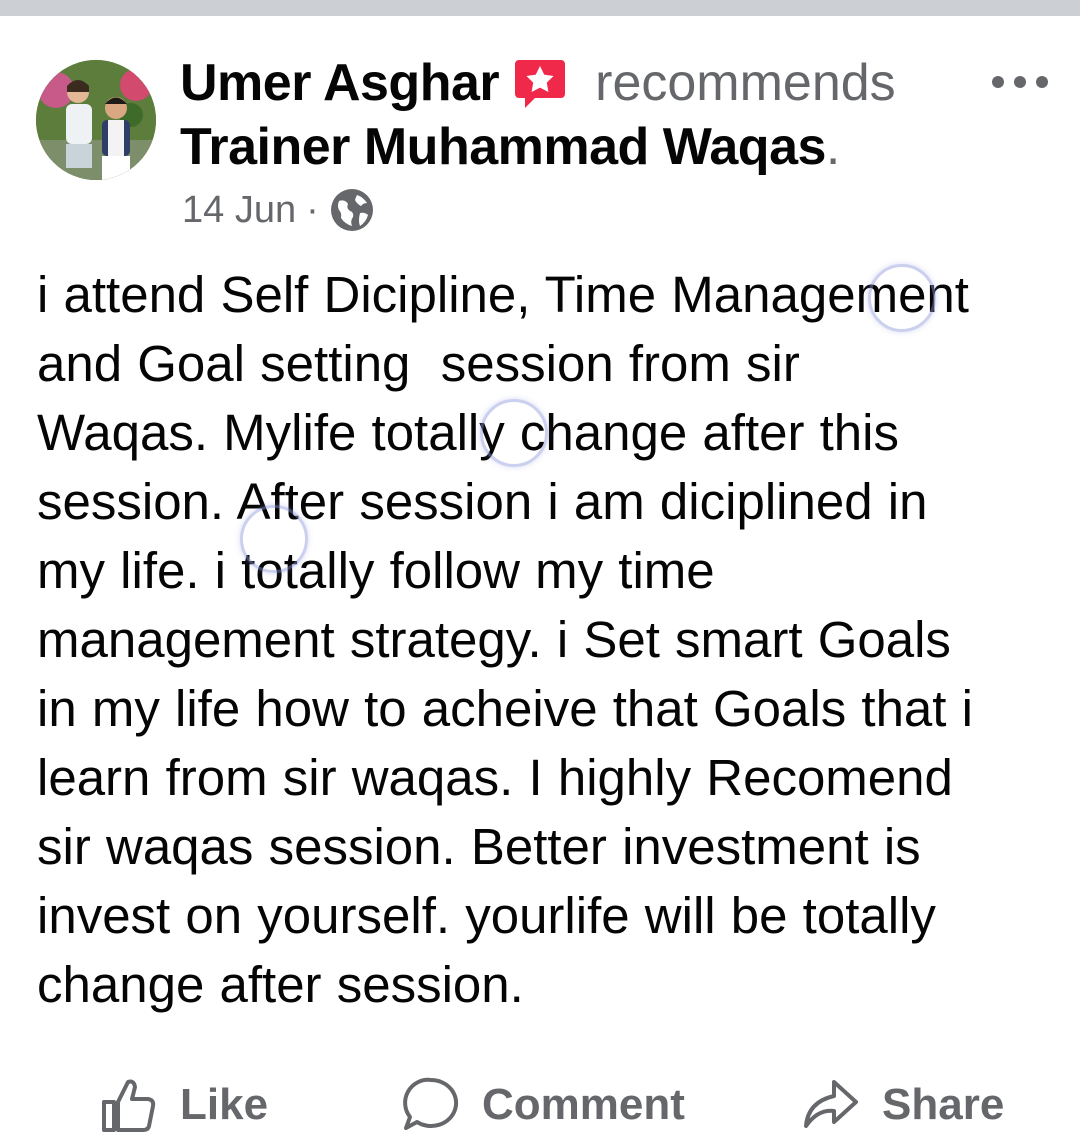 This screenshot has height=1136, width=1080. I want to click on recommends-text: recommends, so click(745, 83).